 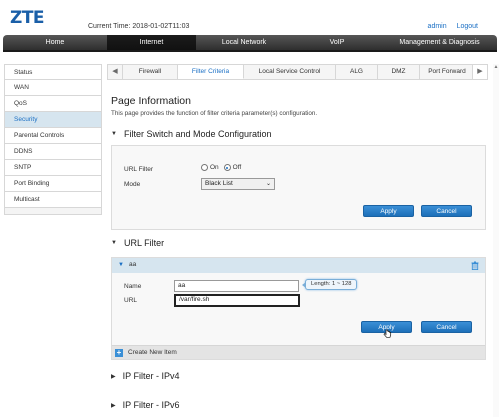 What do you see at coordinates (152, 352) in the screenshot?
I see `create-new-item-label: Create New Item` at bounding box center [152, 352].